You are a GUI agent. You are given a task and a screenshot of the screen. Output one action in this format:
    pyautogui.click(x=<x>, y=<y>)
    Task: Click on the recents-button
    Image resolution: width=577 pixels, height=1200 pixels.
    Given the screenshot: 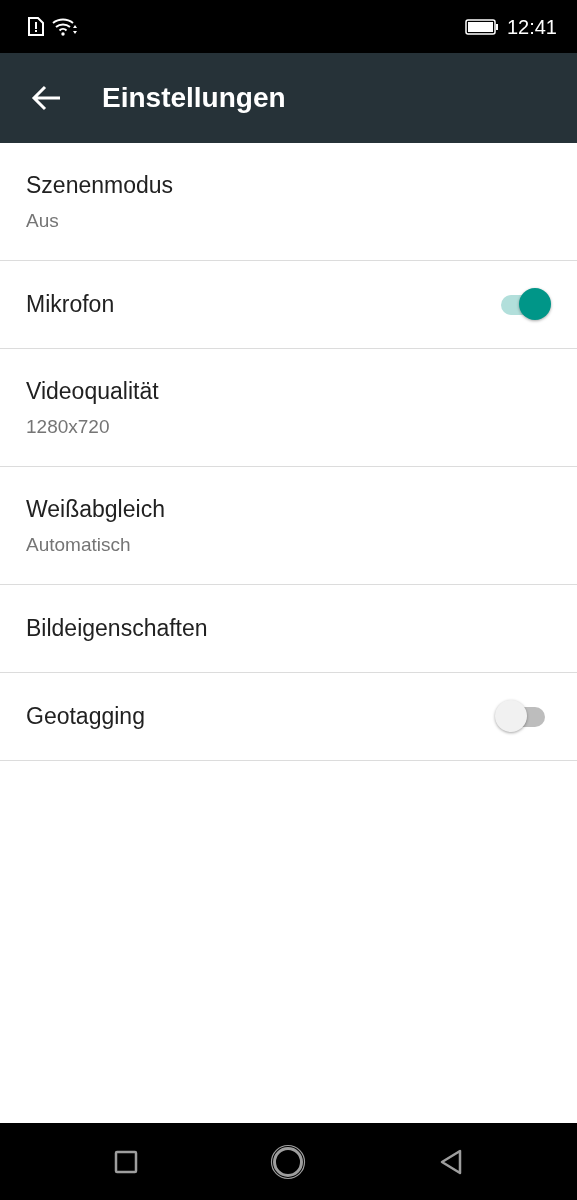 What is the action you would take?
    pyautogui.click(x=126, y=1161)
    